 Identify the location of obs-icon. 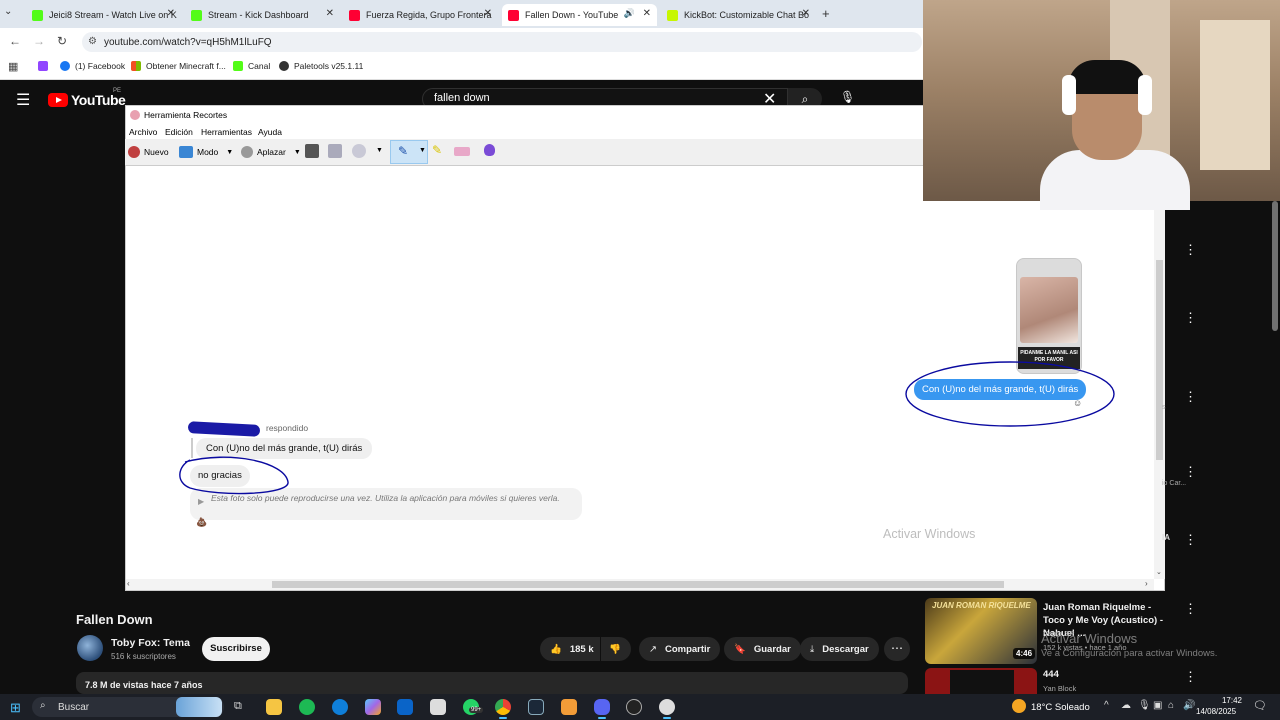
(634, 707).